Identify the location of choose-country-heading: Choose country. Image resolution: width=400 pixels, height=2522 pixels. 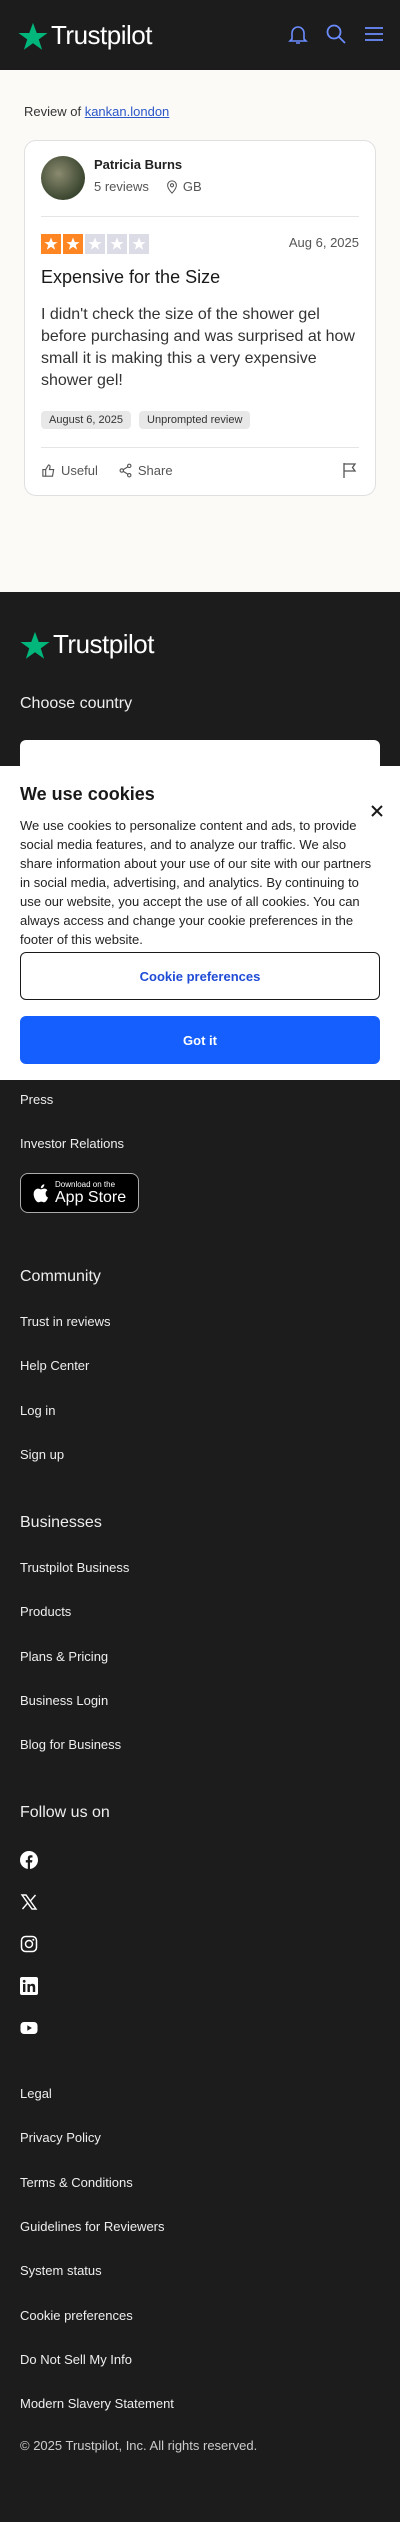
(76, 703).